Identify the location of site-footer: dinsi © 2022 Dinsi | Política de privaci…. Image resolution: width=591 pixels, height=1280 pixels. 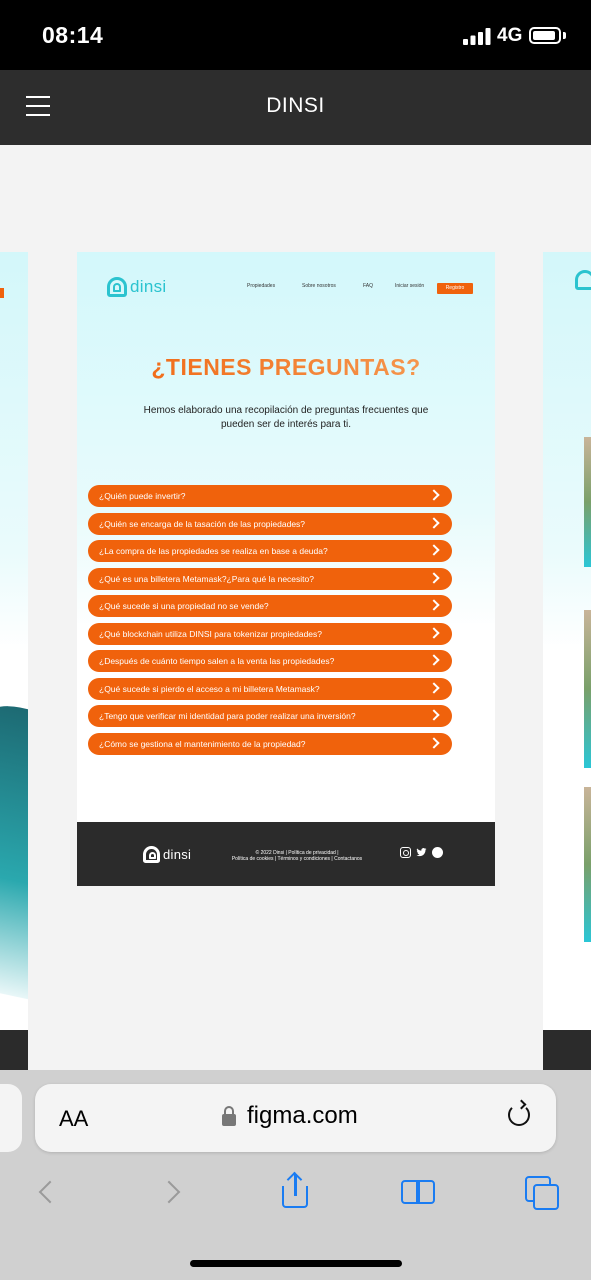
(286, 854).